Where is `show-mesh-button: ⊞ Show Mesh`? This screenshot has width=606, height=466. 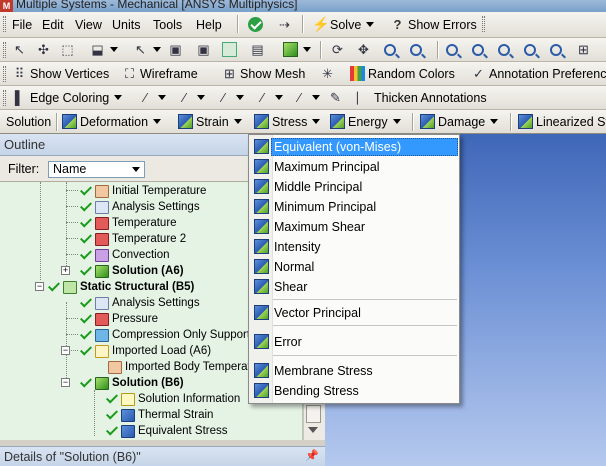
show-mesh-button: ⊞ Show Mesh is located at coordinates (263, 73).